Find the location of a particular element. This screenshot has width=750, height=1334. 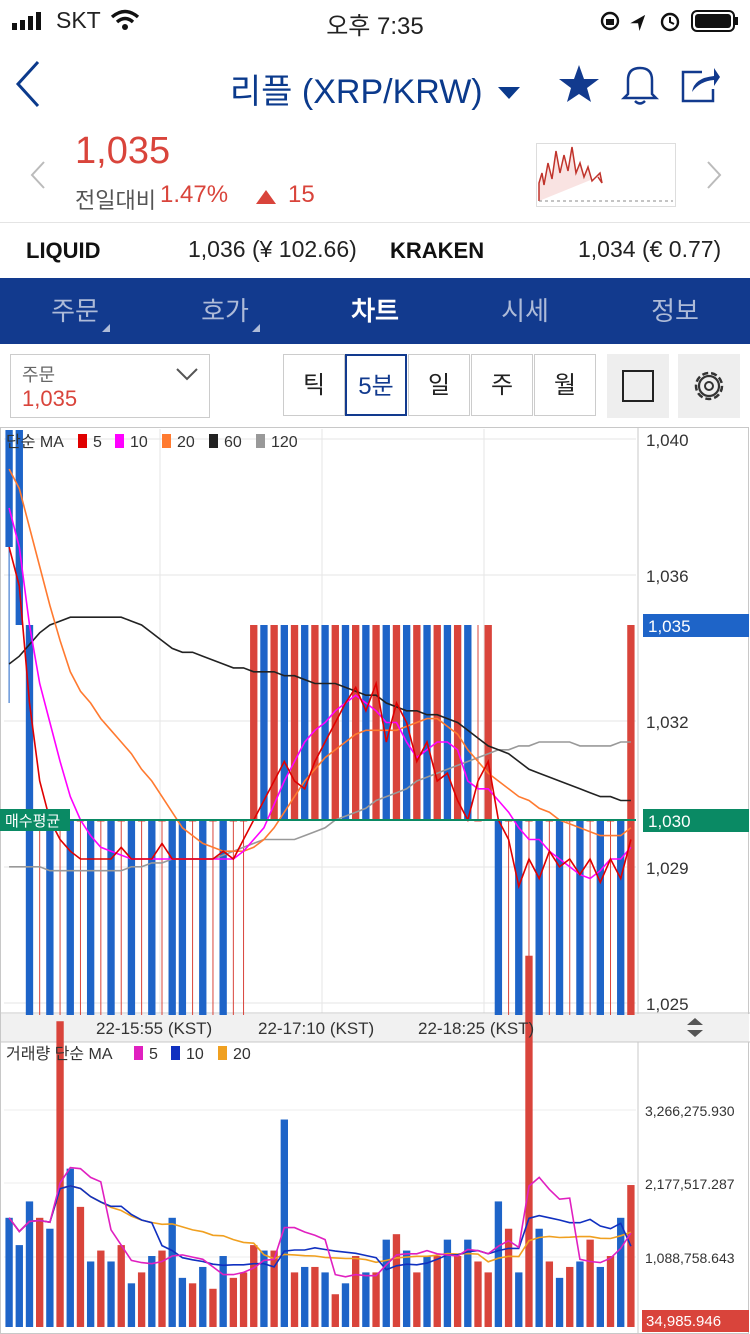

up-triangle-icon is located at coordinates (266, 197).